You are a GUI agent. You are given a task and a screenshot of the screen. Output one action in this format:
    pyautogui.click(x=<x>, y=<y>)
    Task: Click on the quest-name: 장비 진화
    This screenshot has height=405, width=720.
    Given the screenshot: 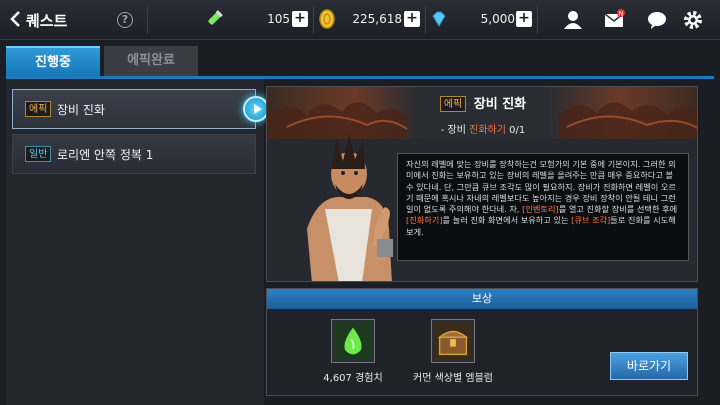 What is the action you would take?
    pyautogui.click(x=81, y=110)
    